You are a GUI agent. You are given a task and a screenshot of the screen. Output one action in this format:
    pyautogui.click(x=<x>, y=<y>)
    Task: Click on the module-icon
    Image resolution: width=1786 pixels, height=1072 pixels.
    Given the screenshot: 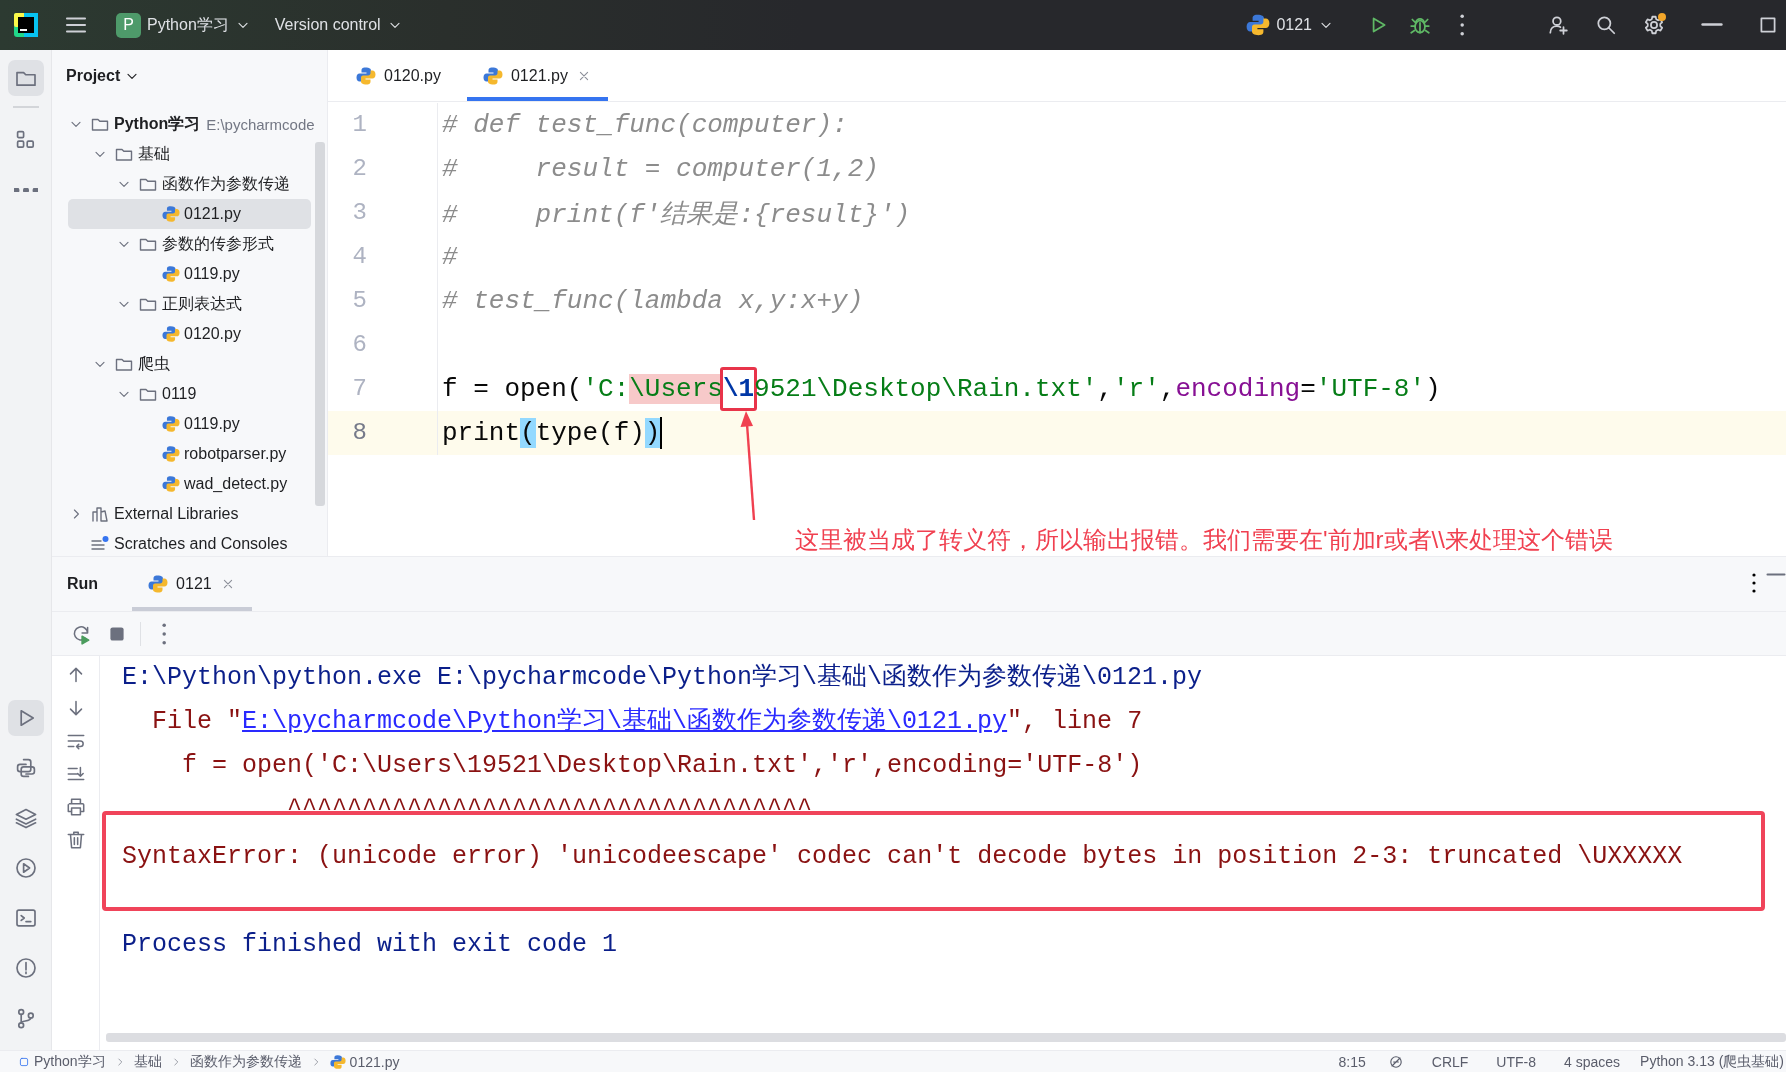 What is the action you would take?
    pyautogui.click(x=24, y=1061)
    